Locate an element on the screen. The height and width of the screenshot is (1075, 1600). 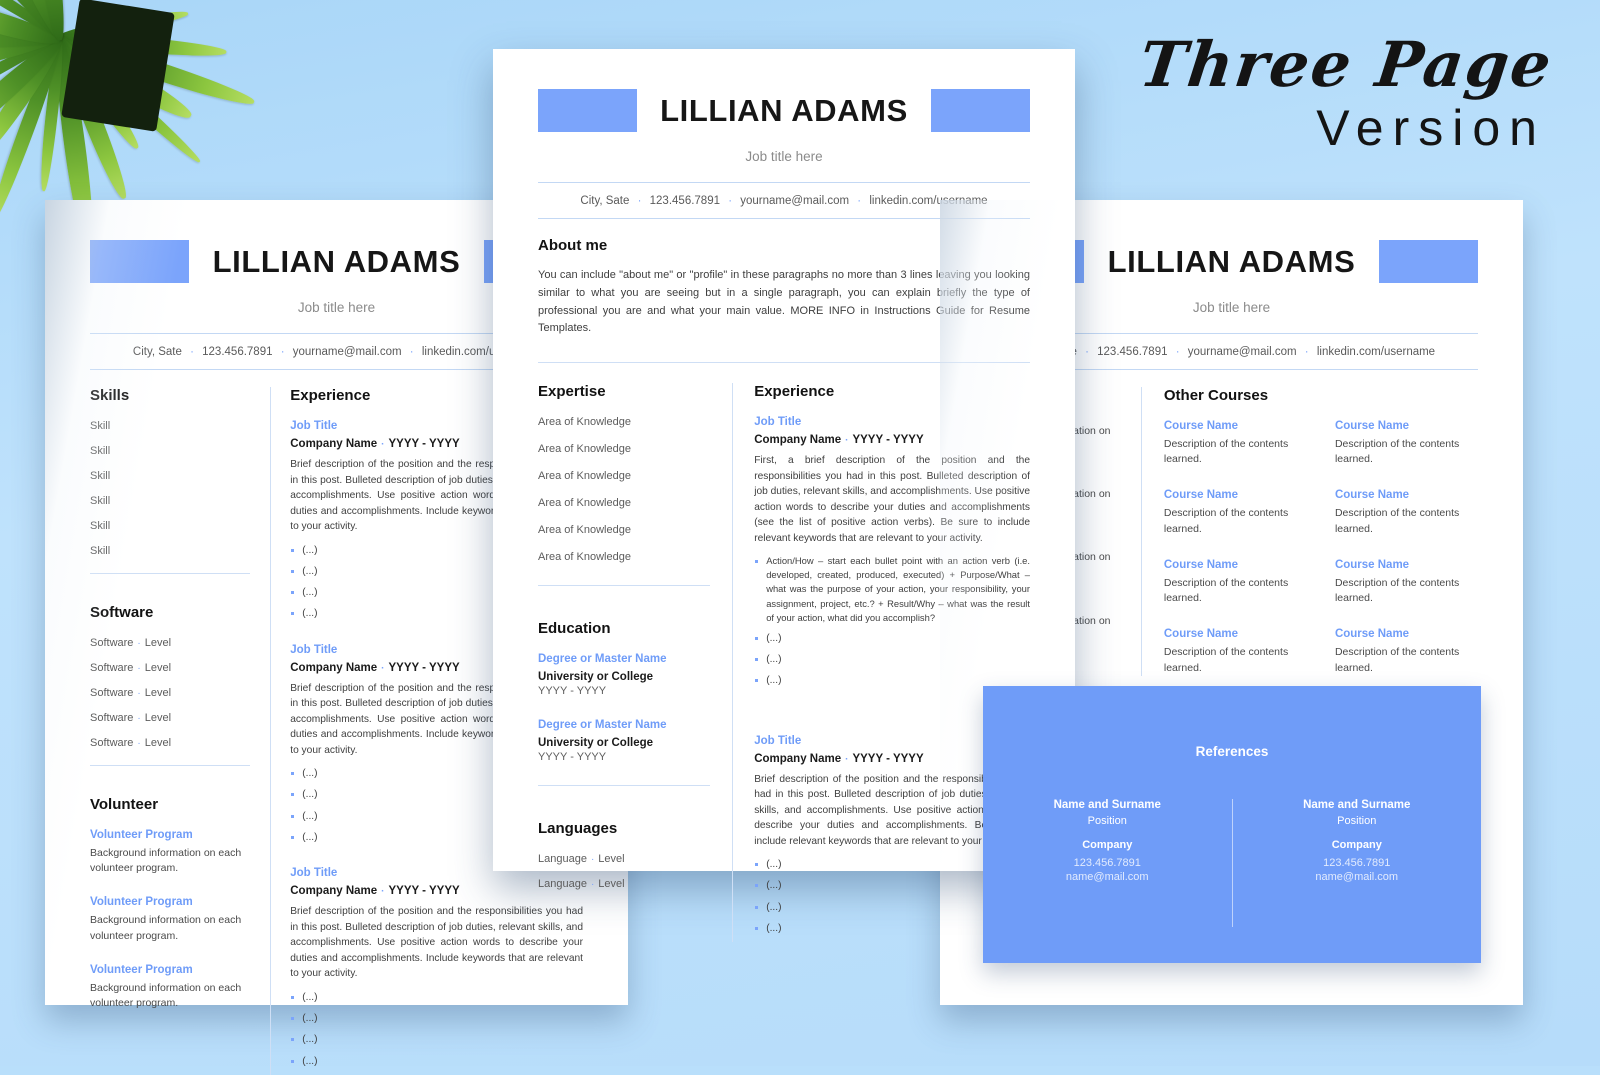
section-title: Languages is located at coordinates (624, 828).